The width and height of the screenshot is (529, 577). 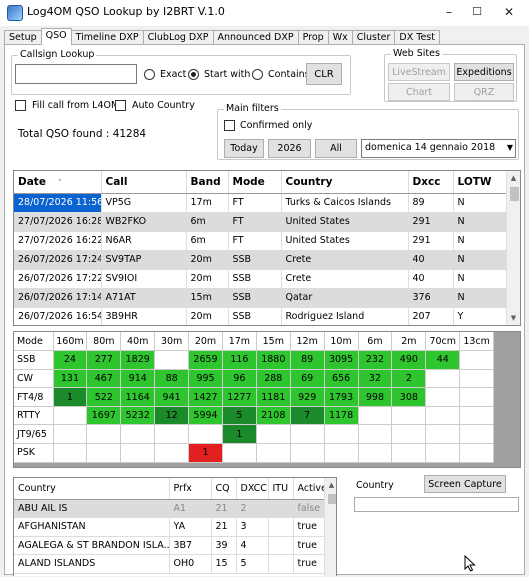 I want to click on col-prfx: Prfx, so click(x=190, y=489).